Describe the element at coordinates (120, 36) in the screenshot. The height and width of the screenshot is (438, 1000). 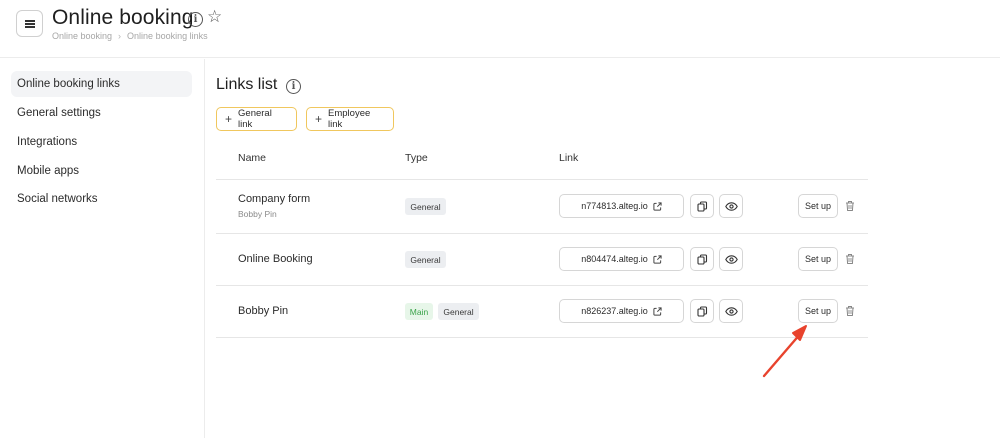
I see `chevron-right-icon: ›` at that location.